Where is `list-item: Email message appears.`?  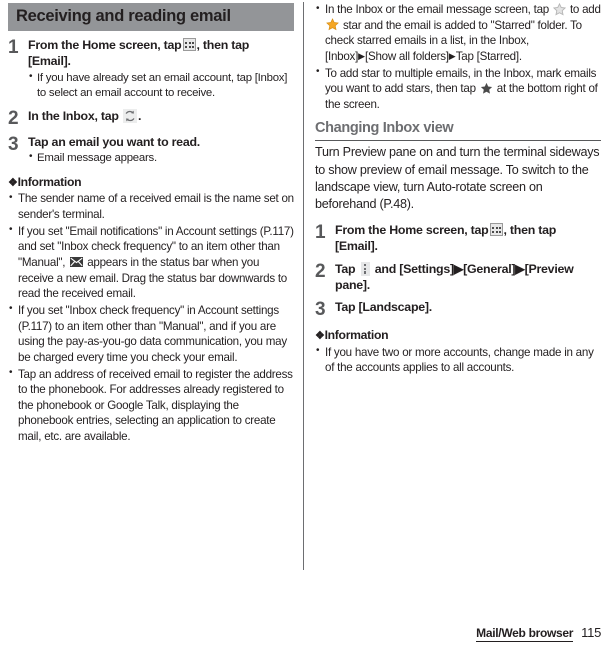
list-item: Email message appears. is located at coordinates (161, 158).